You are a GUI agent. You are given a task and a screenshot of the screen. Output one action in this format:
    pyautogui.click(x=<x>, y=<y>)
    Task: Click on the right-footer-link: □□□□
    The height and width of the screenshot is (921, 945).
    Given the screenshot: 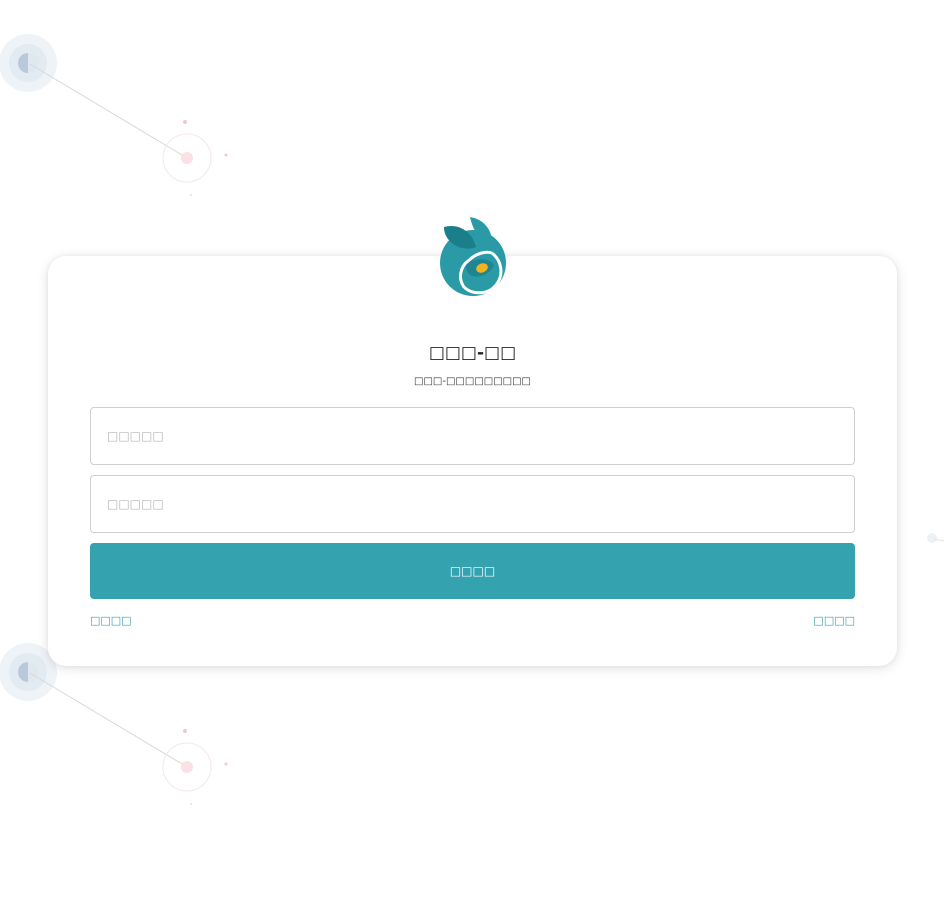 What is the action you would take?
    pyautogui.click(x=834, y=621)
    